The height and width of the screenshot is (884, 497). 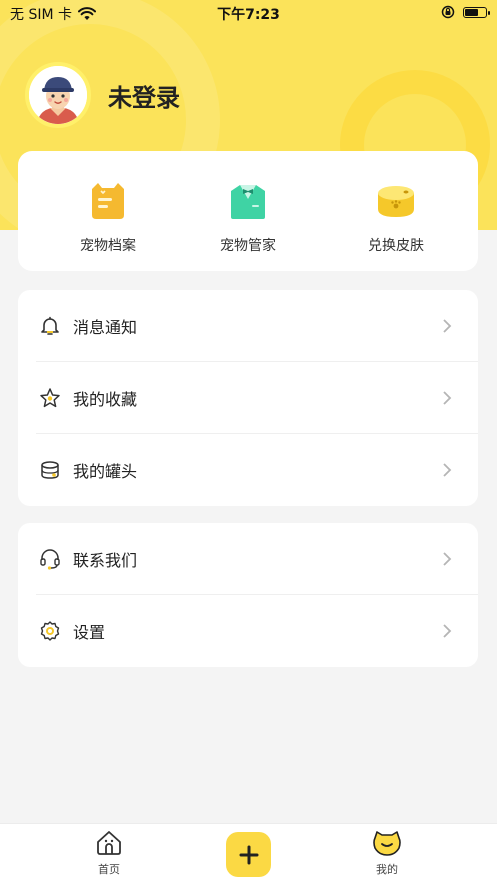 I want to click on menu-item-label: 我的收藏, so click(x=105, y=399).